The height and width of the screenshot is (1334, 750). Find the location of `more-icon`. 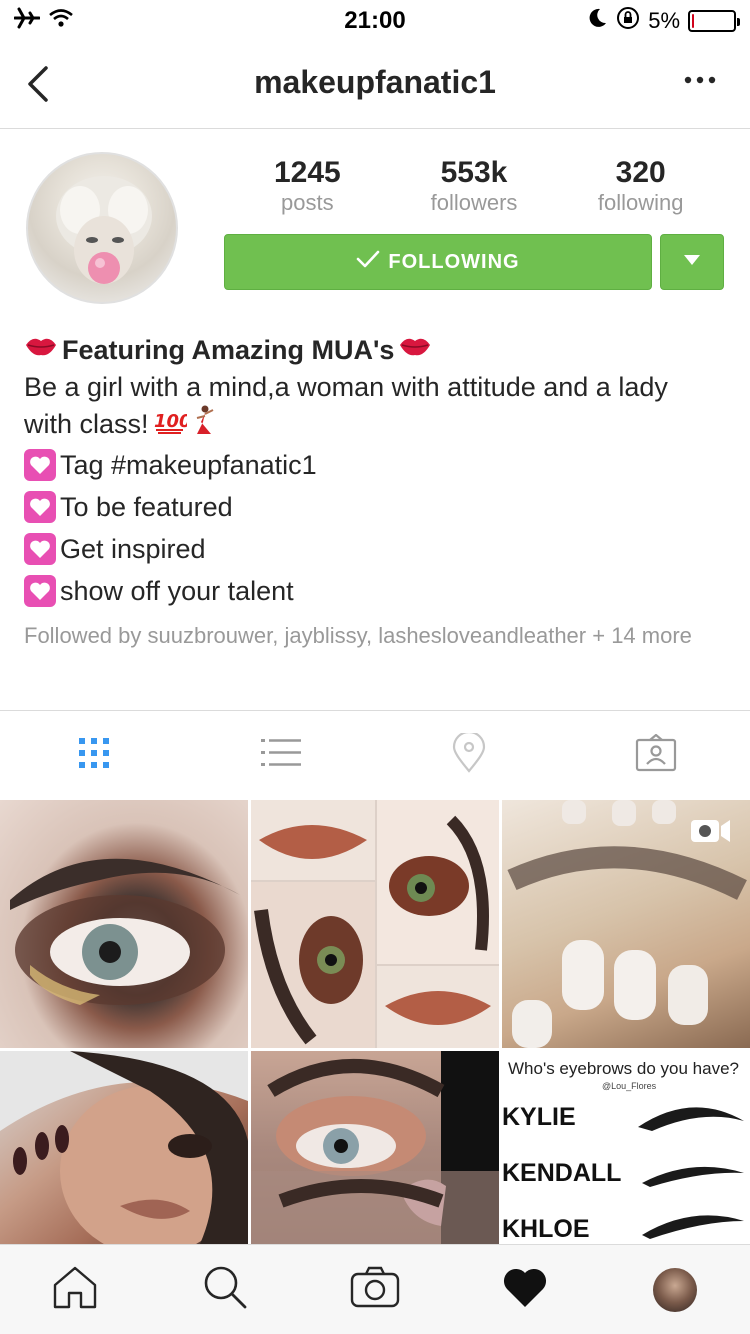

more-icon is located at coordinates (700, 80).